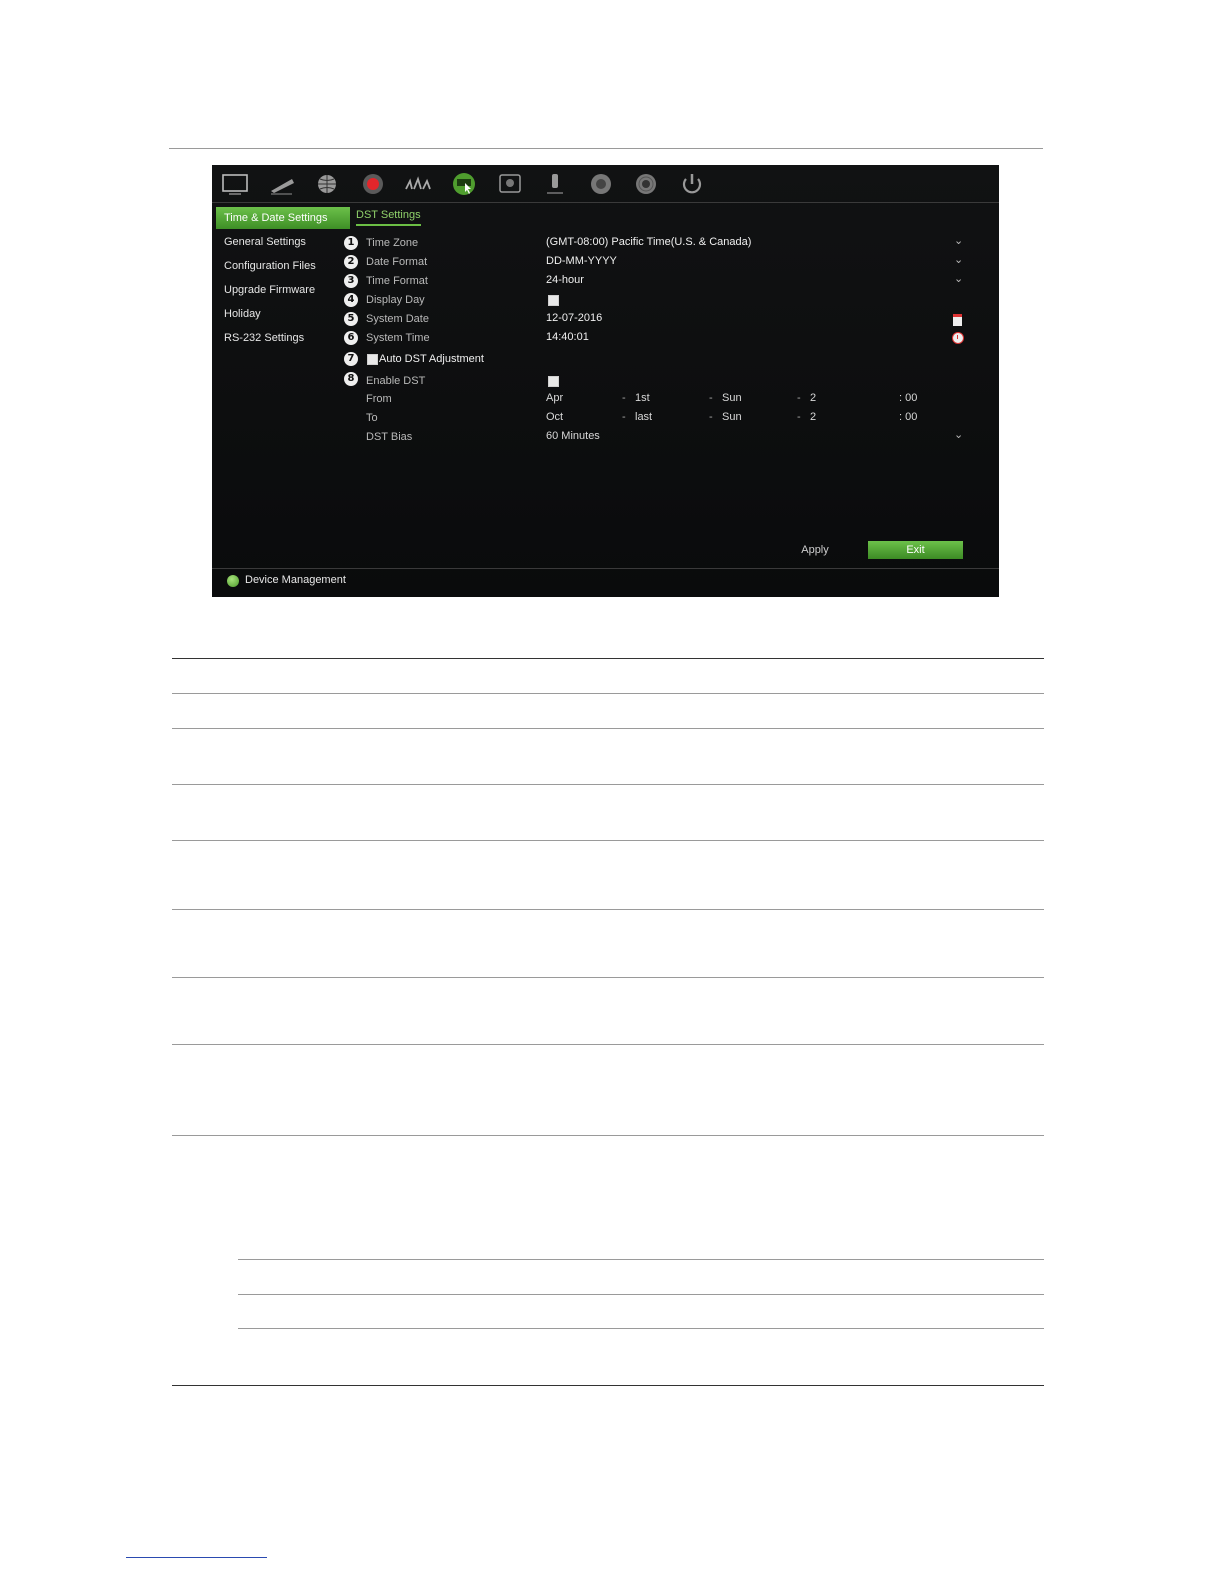 This screenshot has width=1224, height=1584. What do you see at coordinates (431, 359) in the screenshot?
I see `auto-dst-label: Auto DST Adjustment` at bounding box center [431, 359].